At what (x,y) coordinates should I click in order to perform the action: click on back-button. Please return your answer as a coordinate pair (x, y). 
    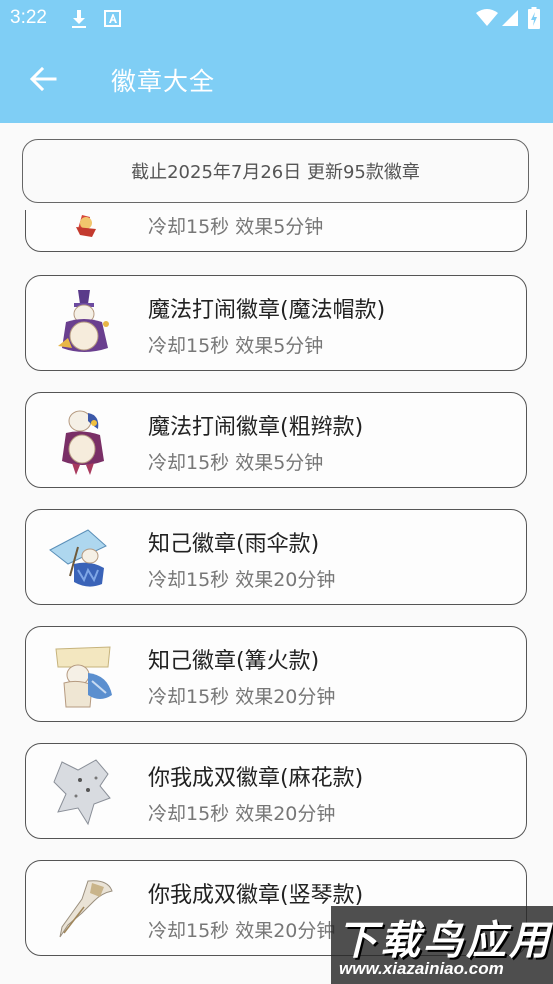
    Looking at the image, I should click on (43, 81).